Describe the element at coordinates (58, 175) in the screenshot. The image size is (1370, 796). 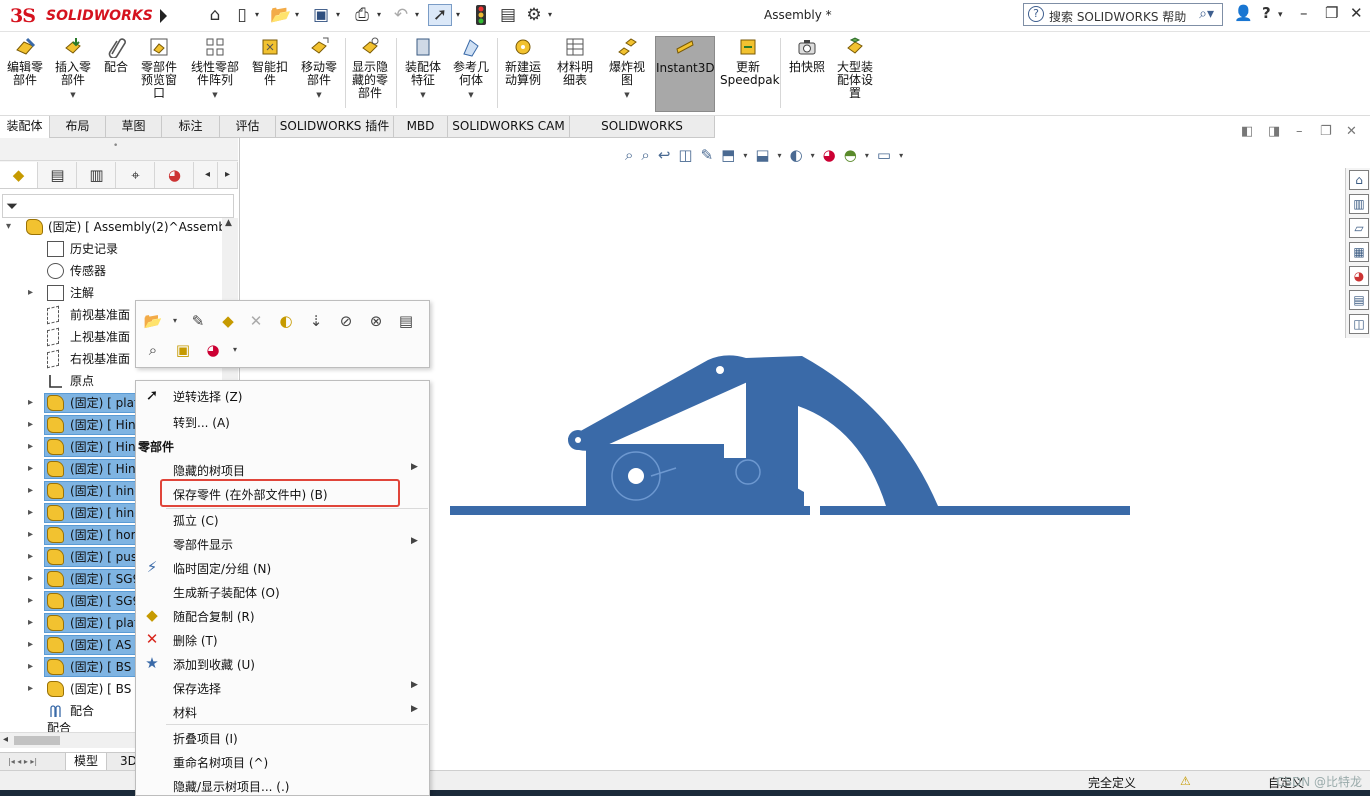
I see `propertymanager-tab-icon: ▤` at that location.